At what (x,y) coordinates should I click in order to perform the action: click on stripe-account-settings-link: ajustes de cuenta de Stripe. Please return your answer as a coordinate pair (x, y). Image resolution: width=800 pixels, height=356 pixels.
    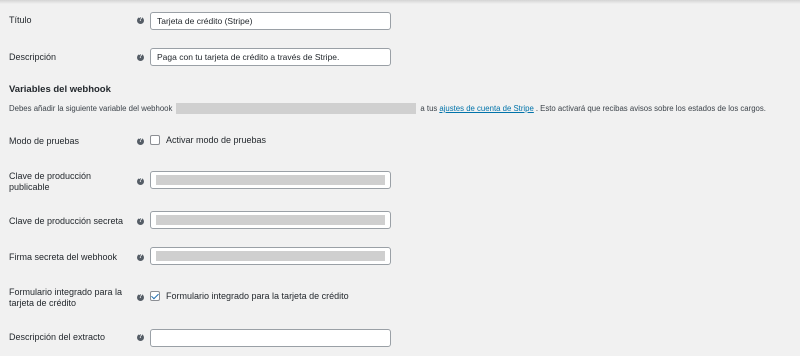
    Looking at the image, I should click on (486, 108).